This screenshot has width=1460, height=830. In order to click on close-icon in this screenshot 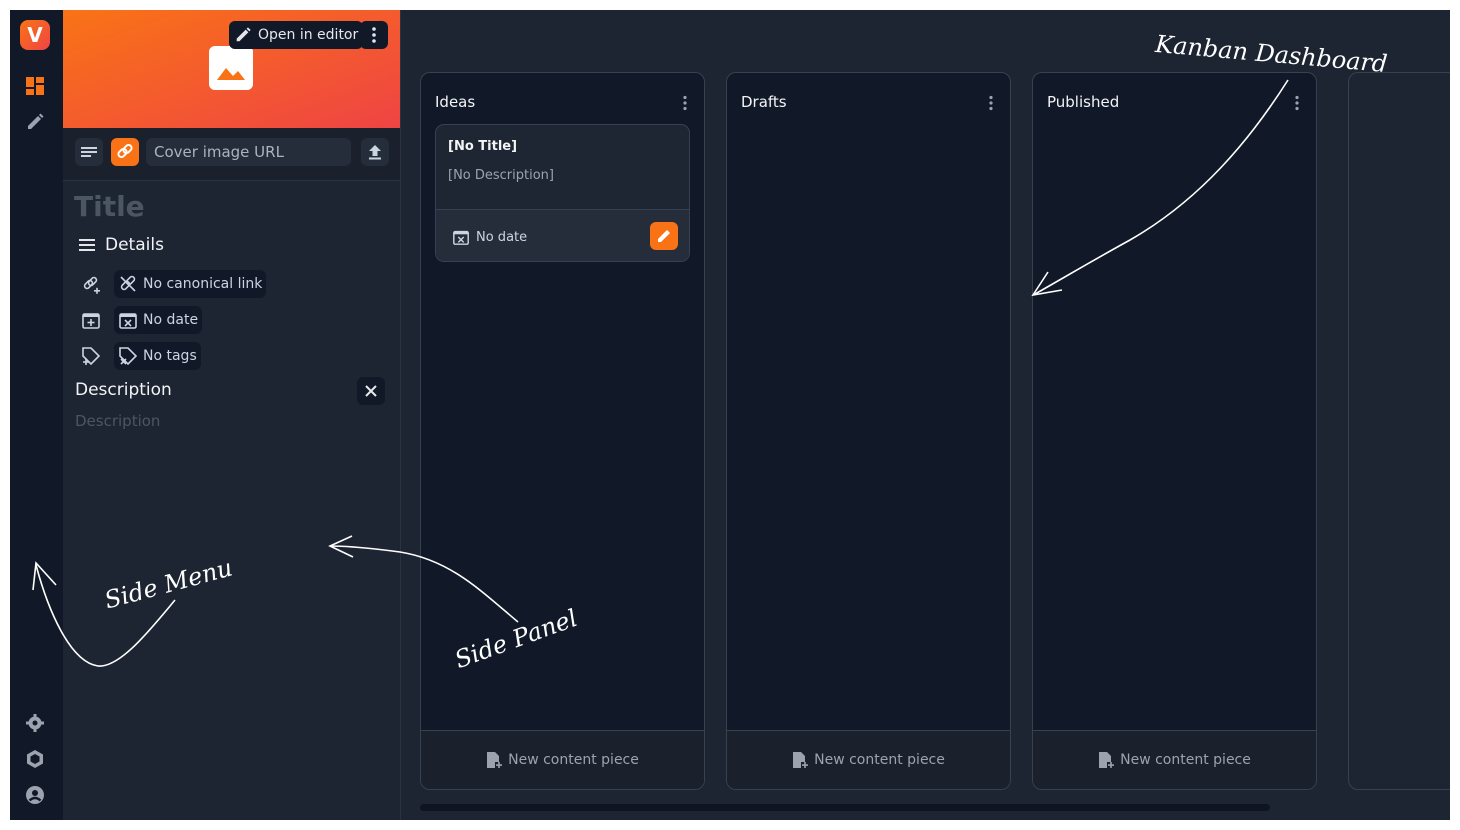, I will do `click(371, 391)`.